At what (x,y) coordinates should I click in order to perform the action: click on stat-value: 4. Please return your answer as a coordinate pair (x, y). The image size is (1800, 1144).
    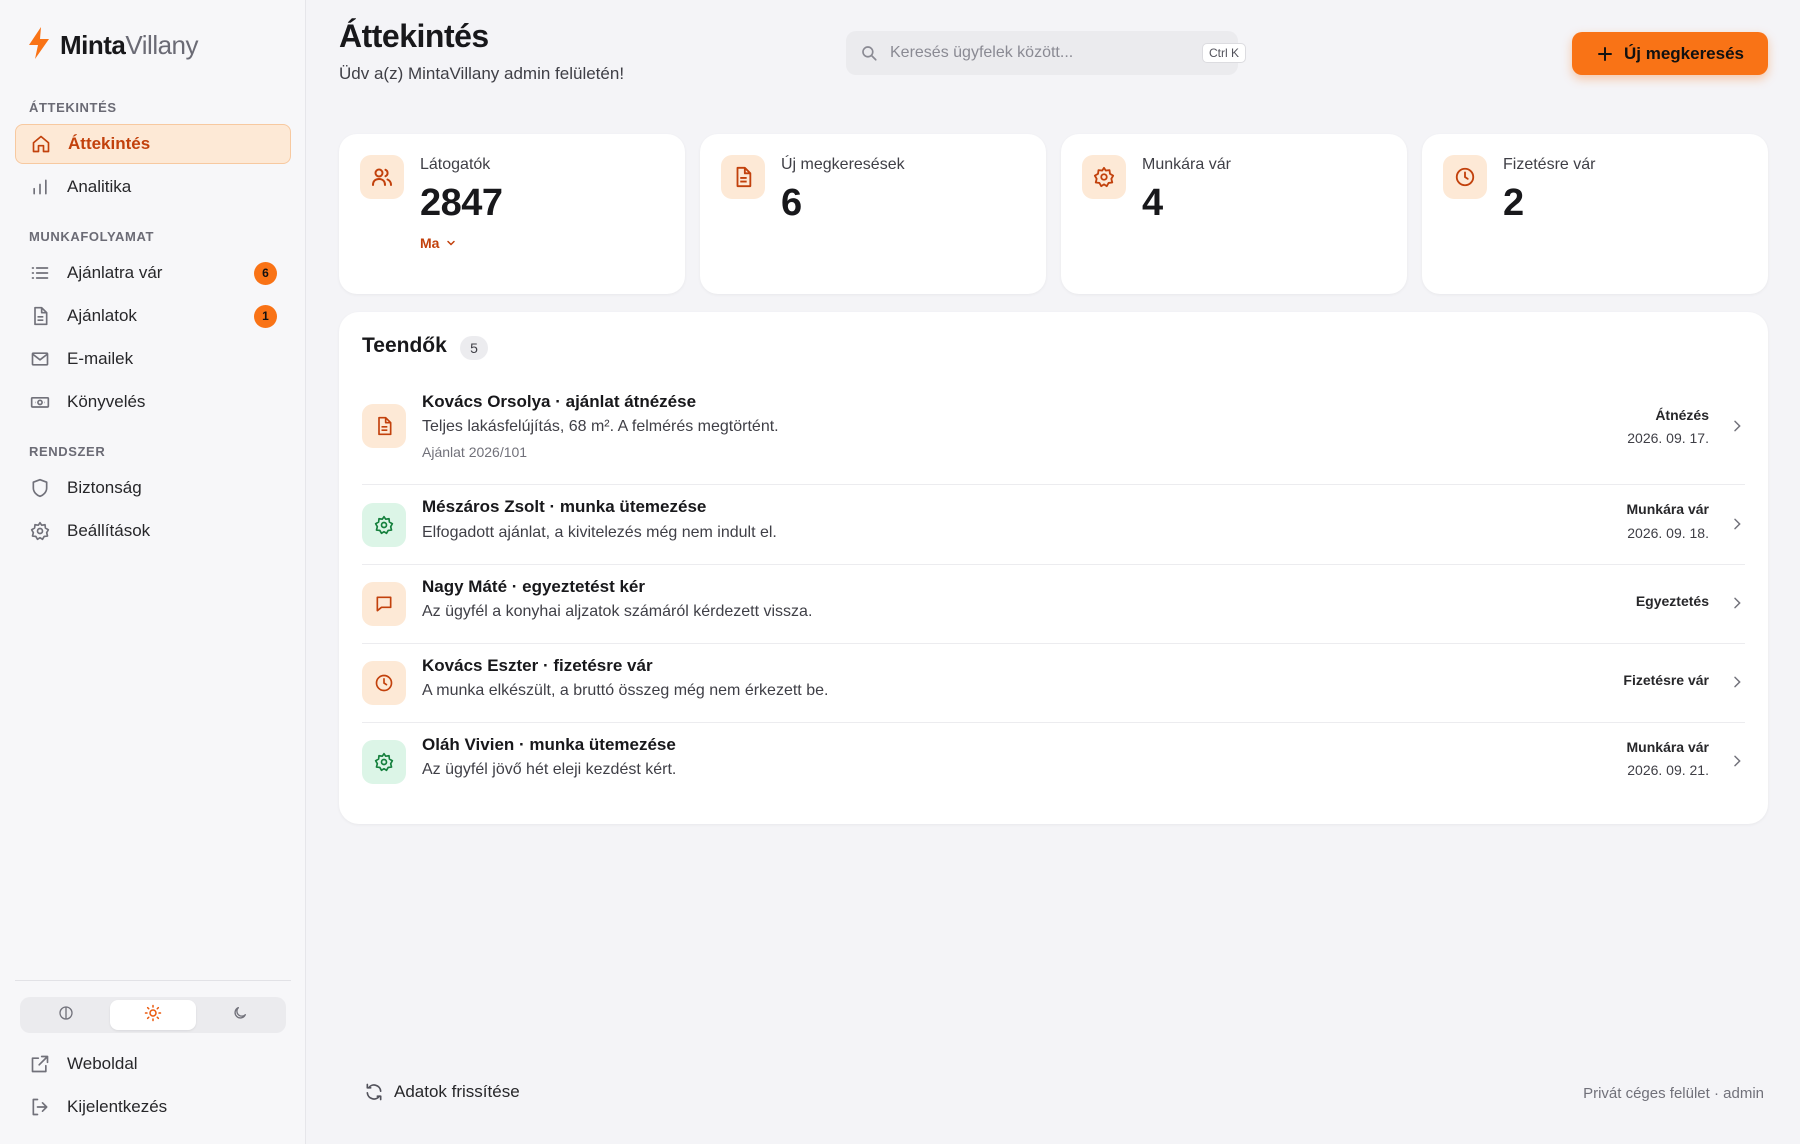
    Looking at the image, I should click on (1152, 203).